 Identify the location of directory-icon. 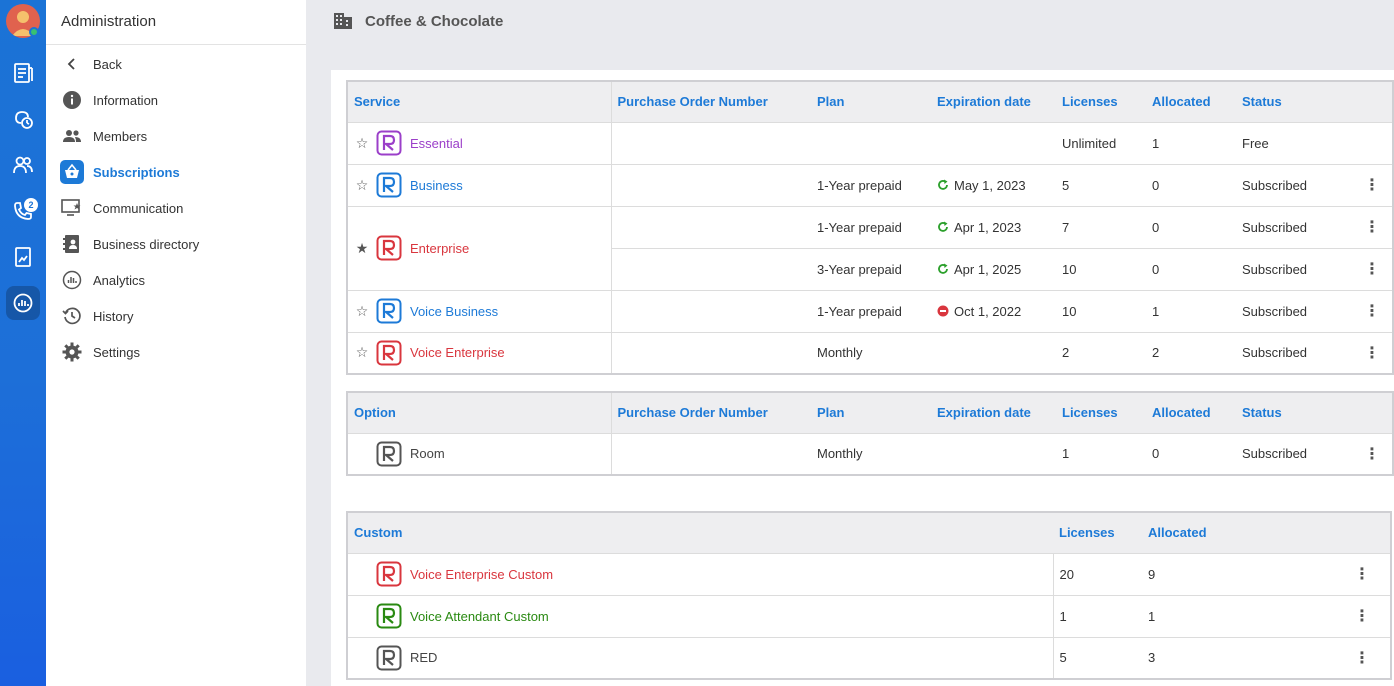
(72, 244).